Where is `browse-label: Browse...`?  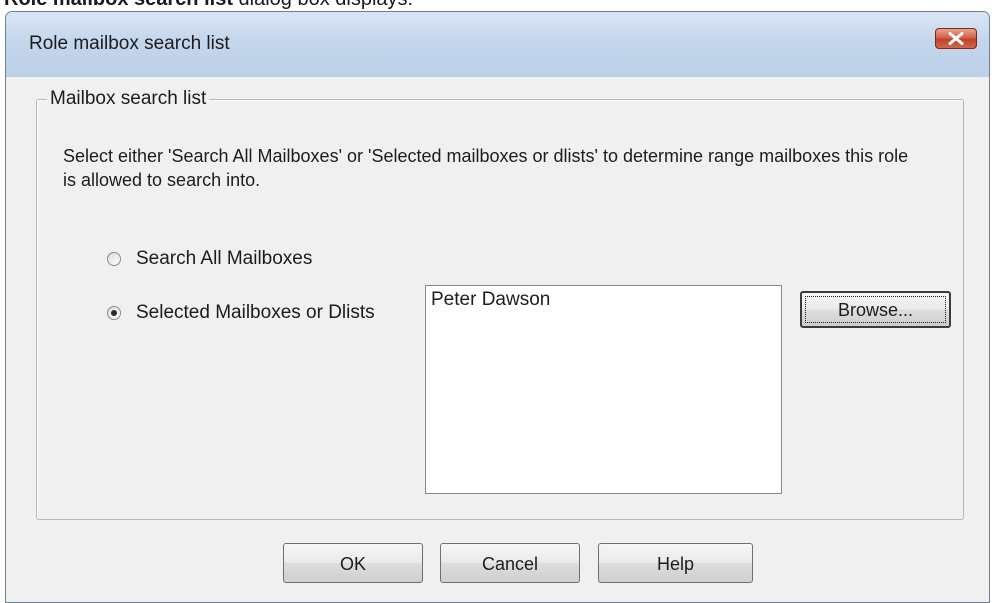
browse-label: Browse... is located at coordinates (875, 310).